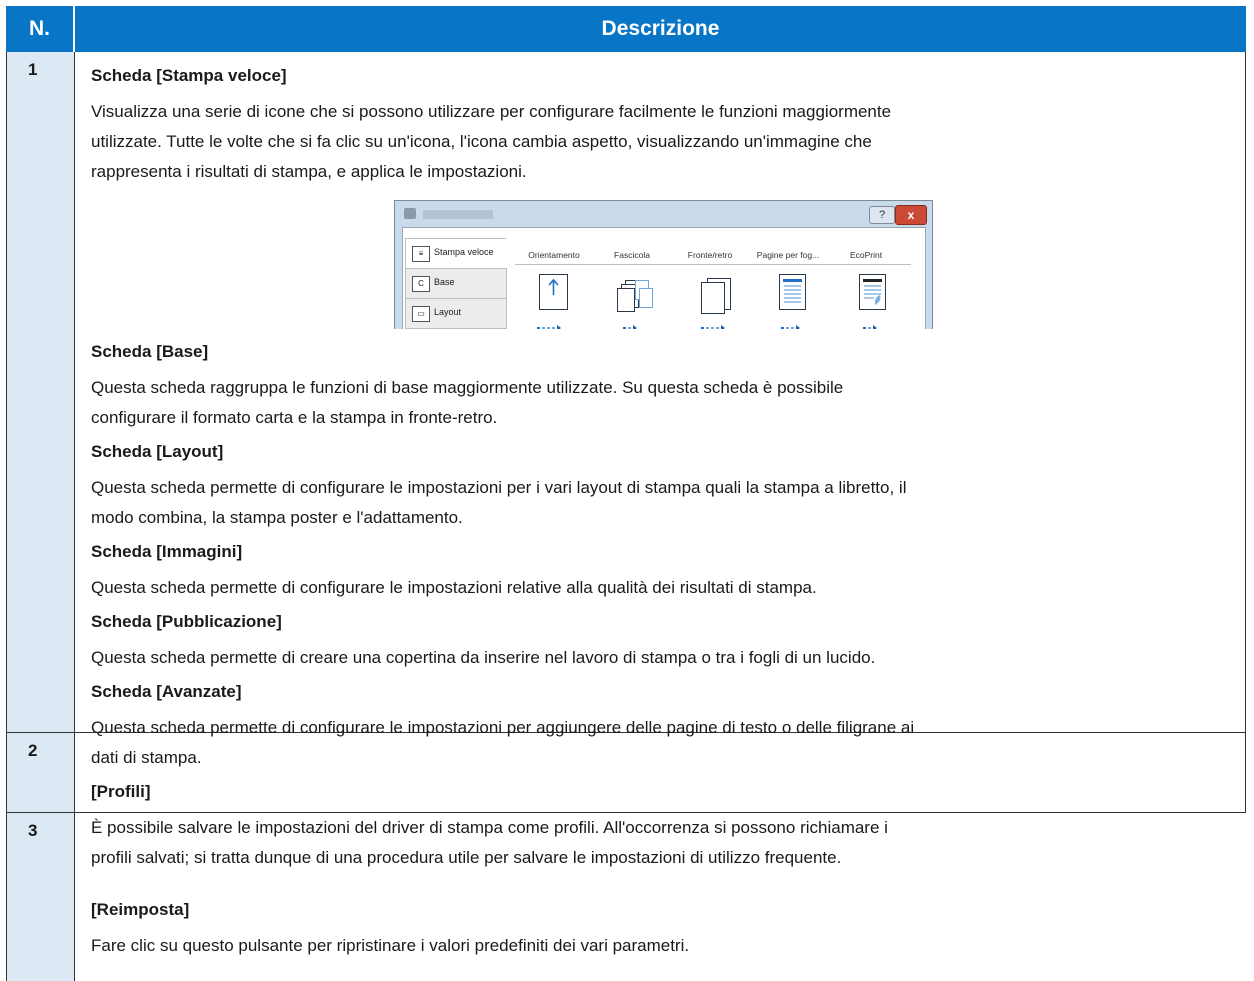  I want to click on tab-base: C Base, so click(456, 283).